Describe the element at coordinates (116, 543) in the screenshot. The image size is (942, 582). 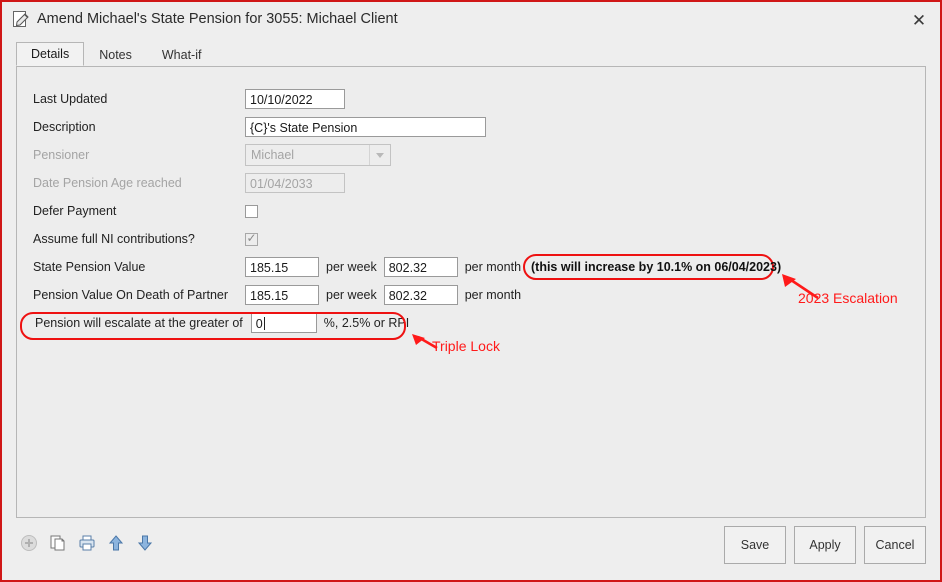
I see `move-up-icon` at that location.